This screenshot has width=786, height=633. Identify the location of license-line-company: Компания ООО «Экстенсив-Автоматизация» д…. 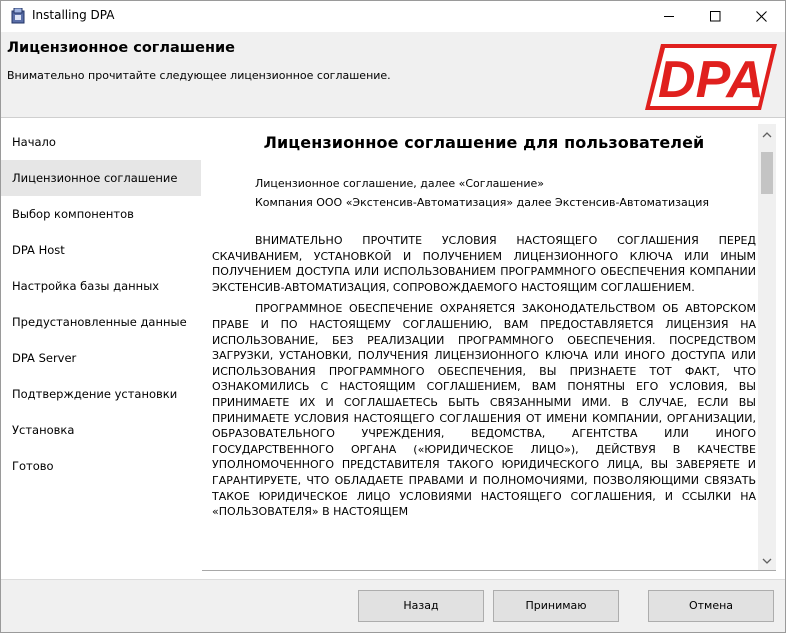
(482, 202).